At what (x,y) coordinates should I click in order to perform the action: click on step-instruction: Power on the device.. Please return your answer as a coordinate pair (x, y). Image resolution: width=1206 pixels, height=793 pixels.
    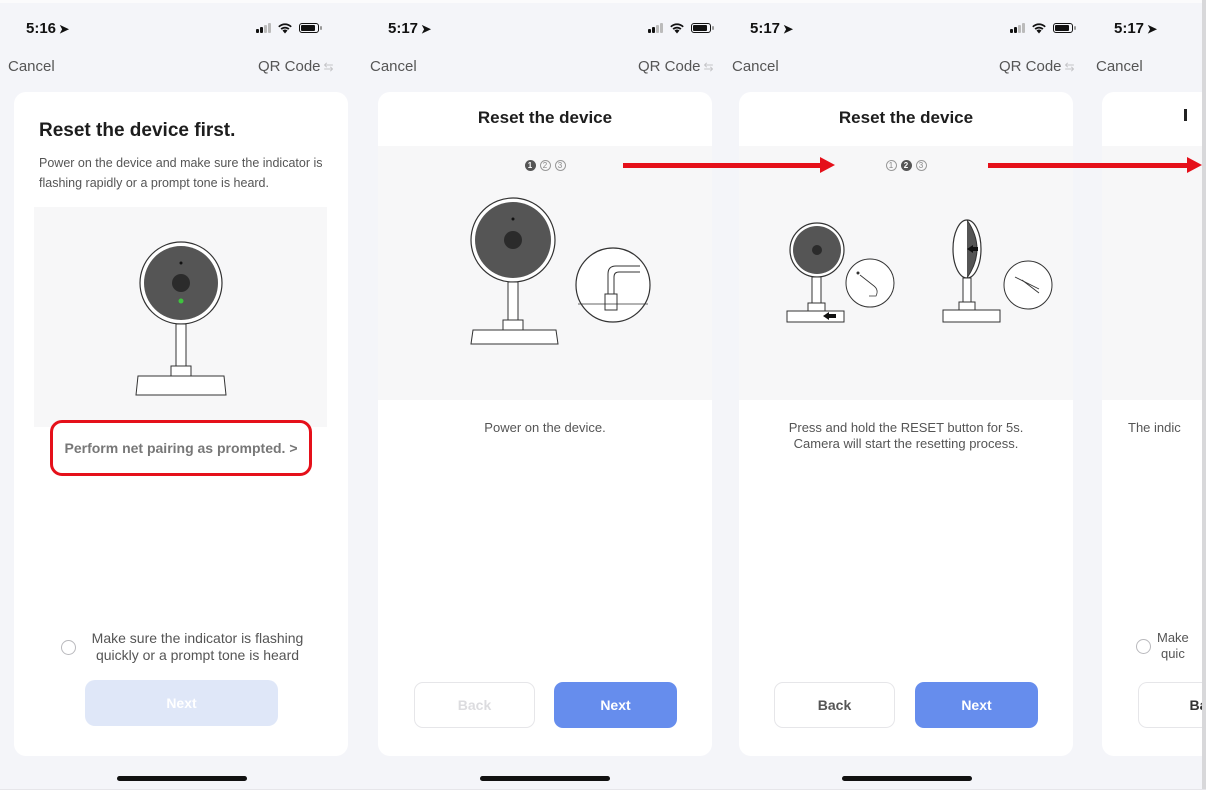
    Looking at the image, I should click on (545, 427).